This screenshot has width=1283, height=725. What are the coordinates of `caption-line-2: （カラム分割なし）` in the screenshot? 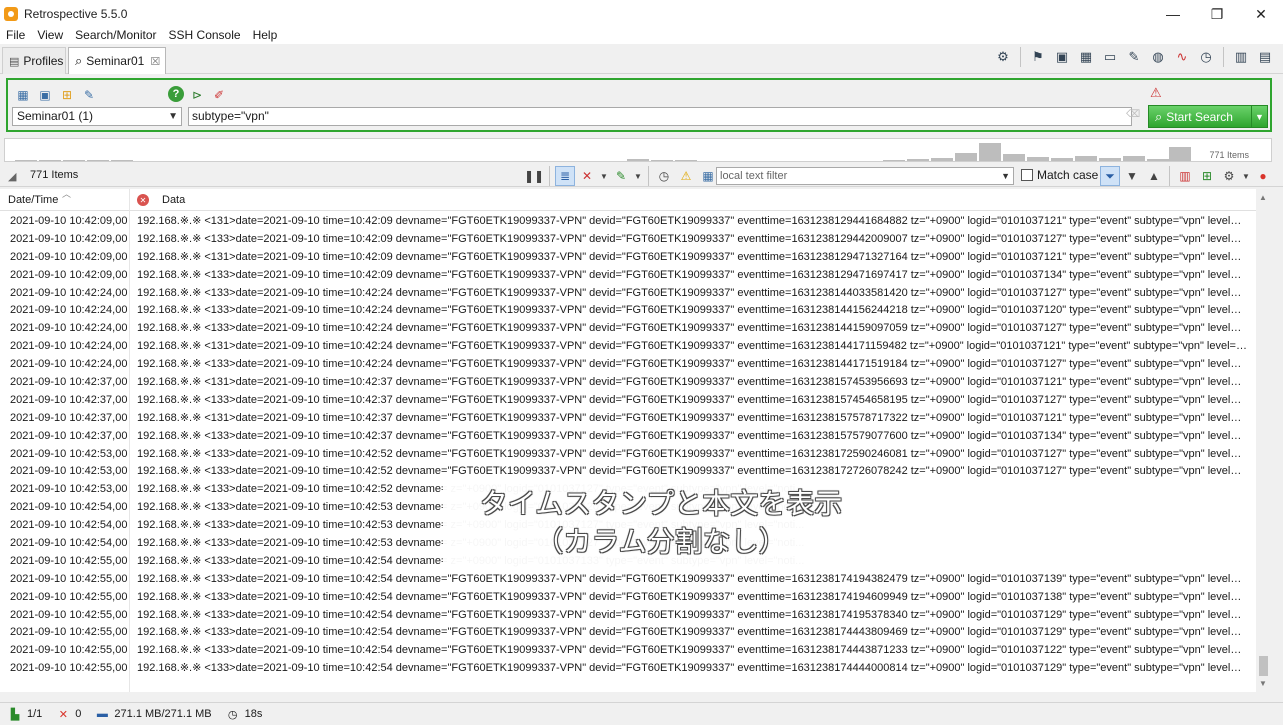 It's located at (661, 541).